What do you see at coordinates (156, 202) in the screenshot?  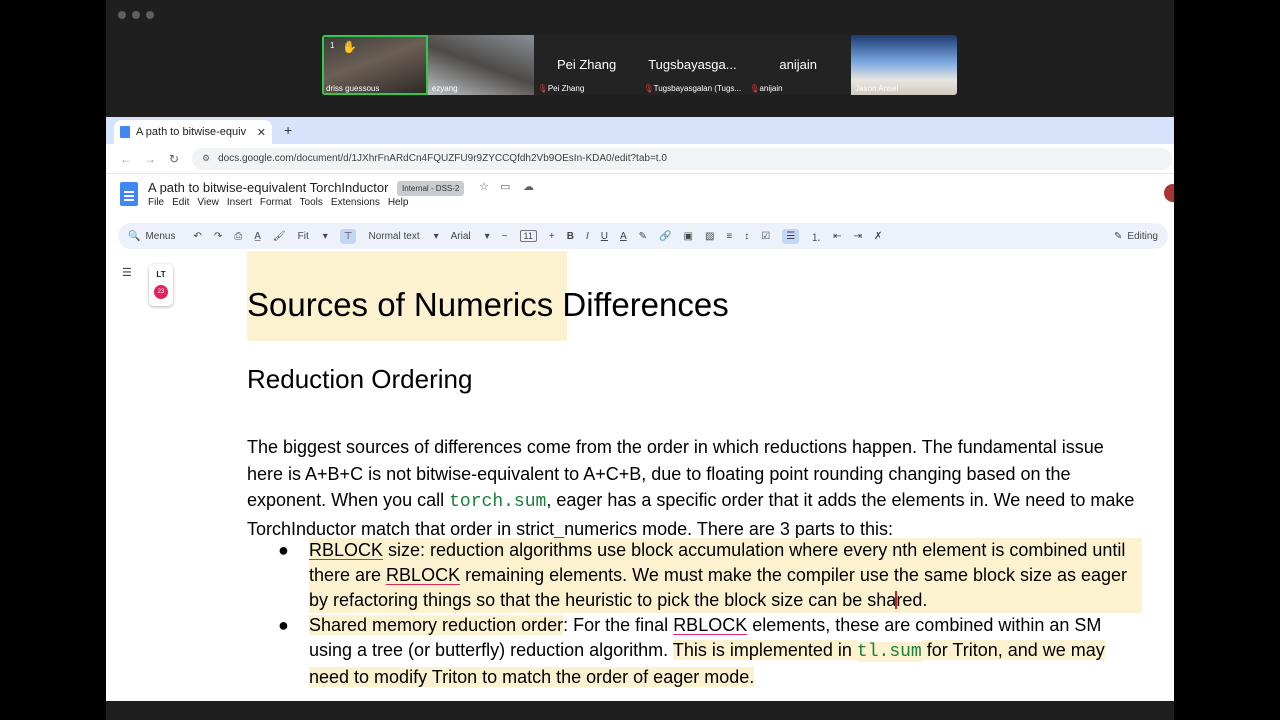 I see `menu-file: File` at bounding box center [156, 202].